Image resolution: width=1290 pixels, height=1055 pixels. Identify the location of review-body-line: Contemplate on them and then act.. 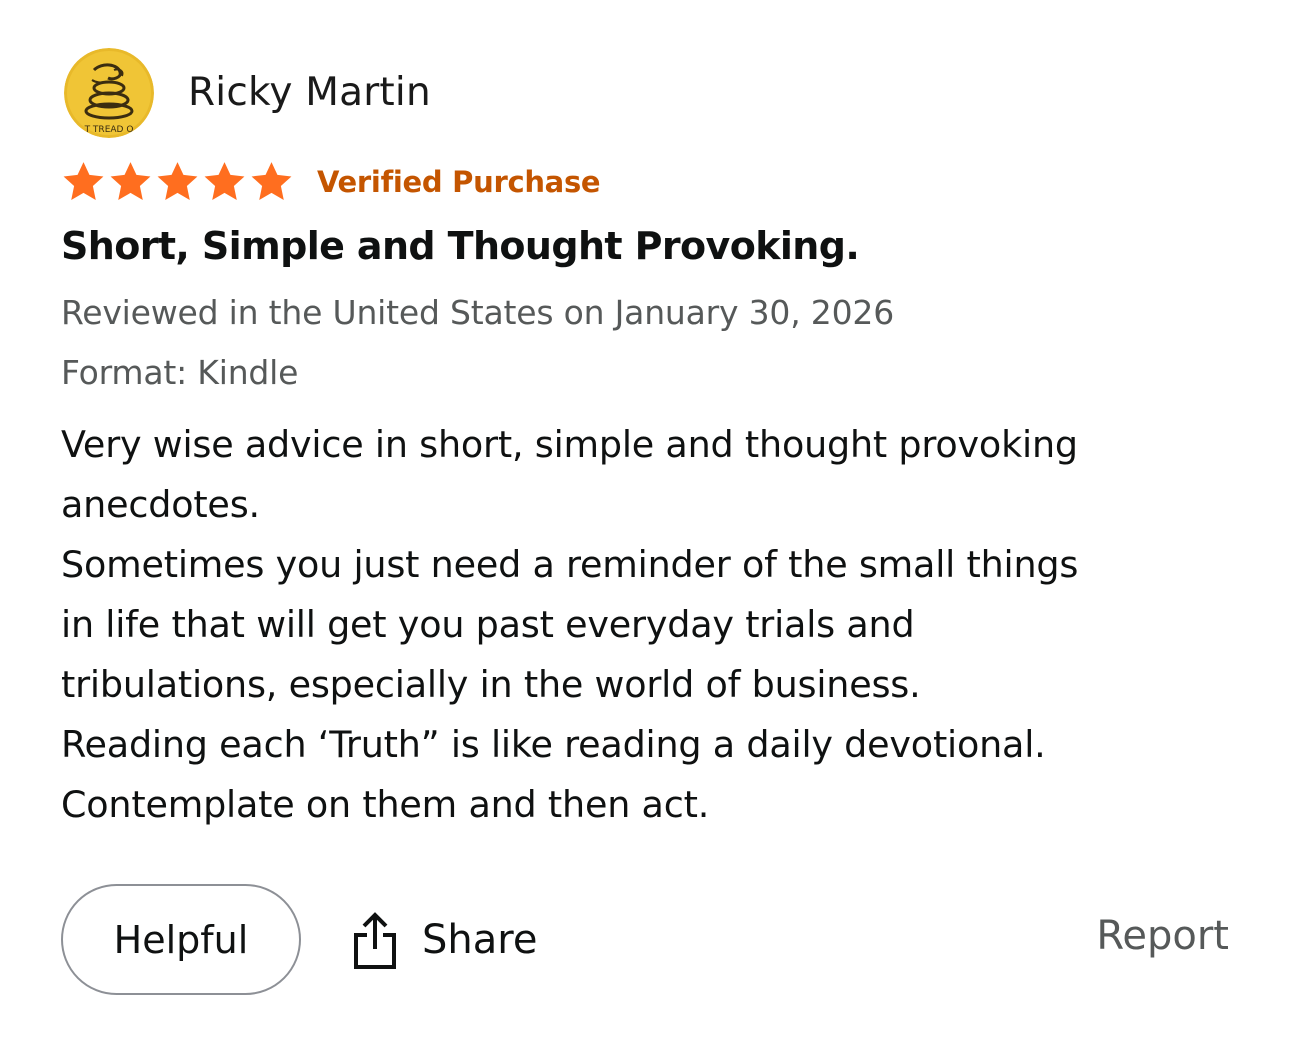
(385, 804).